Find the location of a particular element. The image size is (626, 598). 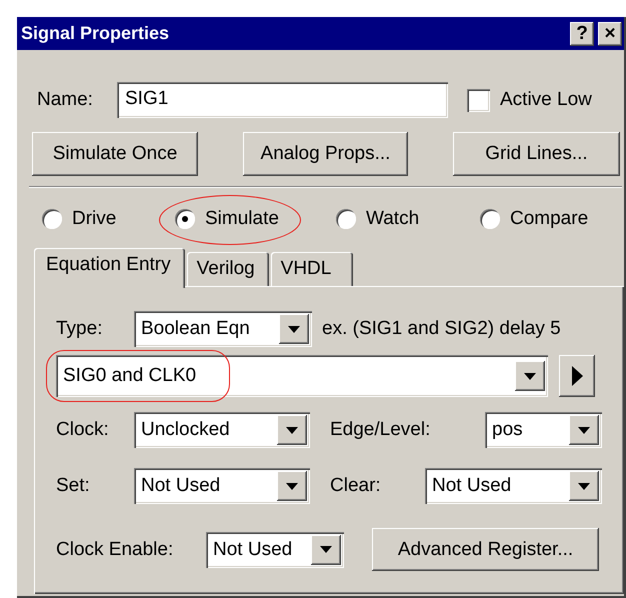

tab: Equation Entry is located at coordinates (109, 268).